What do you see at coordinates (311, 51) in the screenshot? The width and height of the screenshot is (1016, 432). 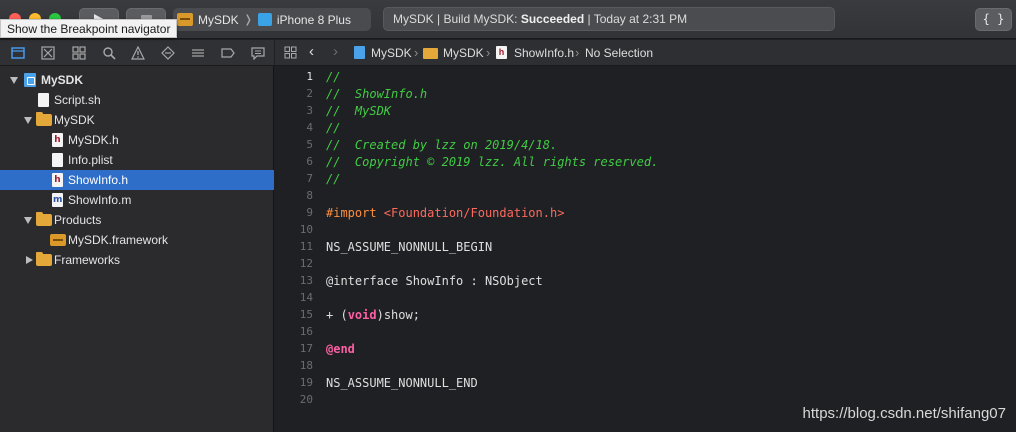 I see `back-arrow-icon: ‹` at bounding box center [311, 51].